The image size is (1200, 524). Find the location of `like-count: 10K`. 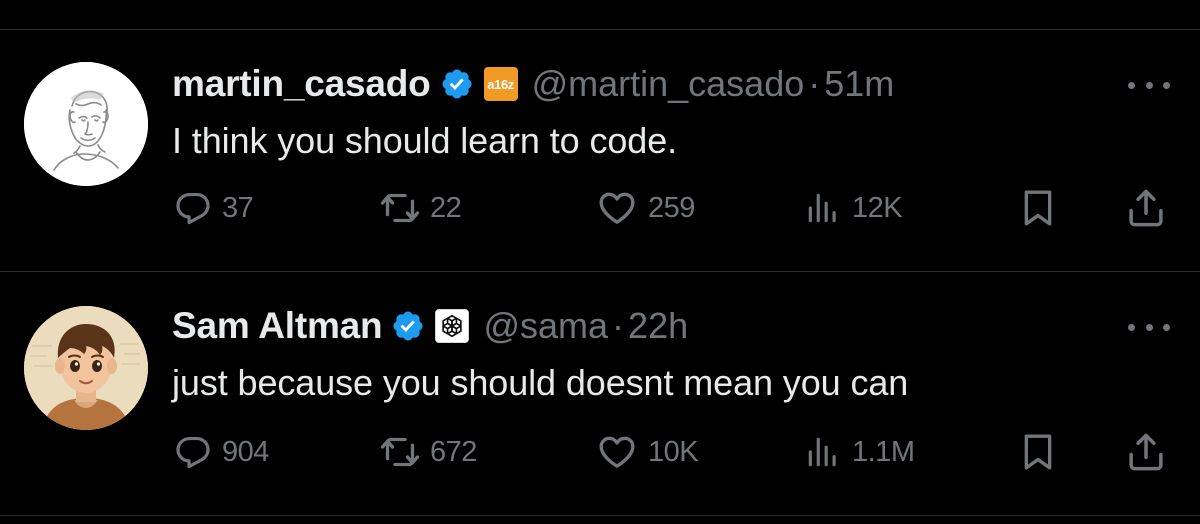

like-count: 10K is located at coordinates (673, 451).